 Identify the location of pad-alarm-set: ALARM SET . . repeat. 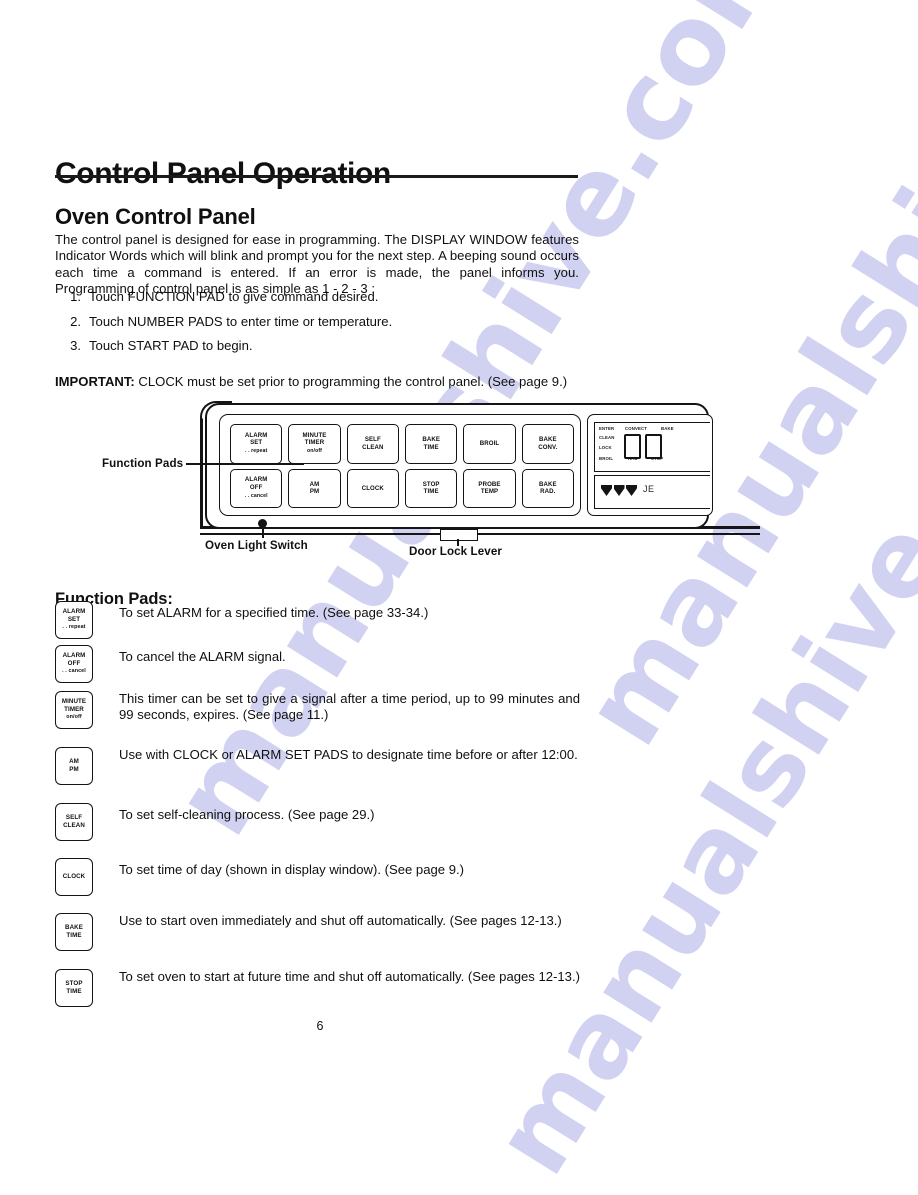
(256, 444).